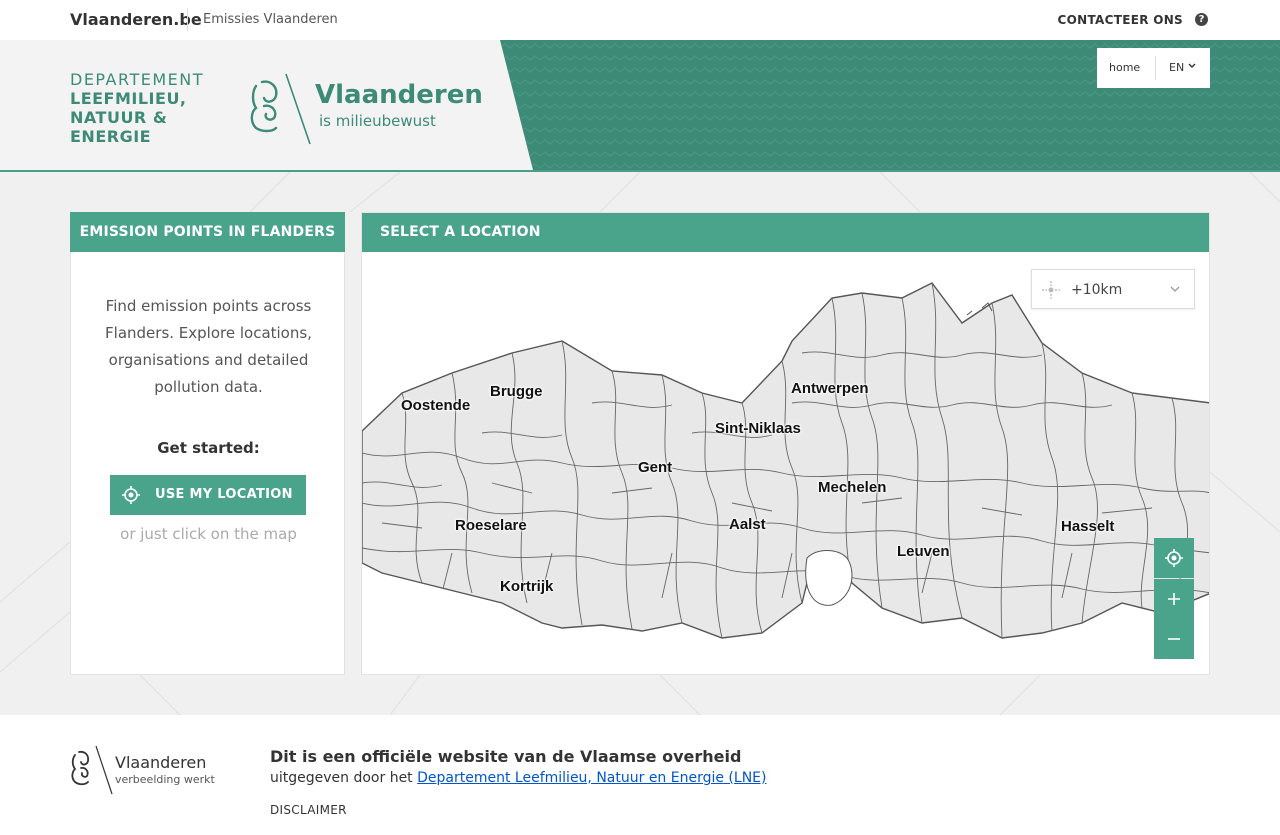  I want to click on city-label-sint-niklaas: Sint-Niklaas, so click(758, 428).